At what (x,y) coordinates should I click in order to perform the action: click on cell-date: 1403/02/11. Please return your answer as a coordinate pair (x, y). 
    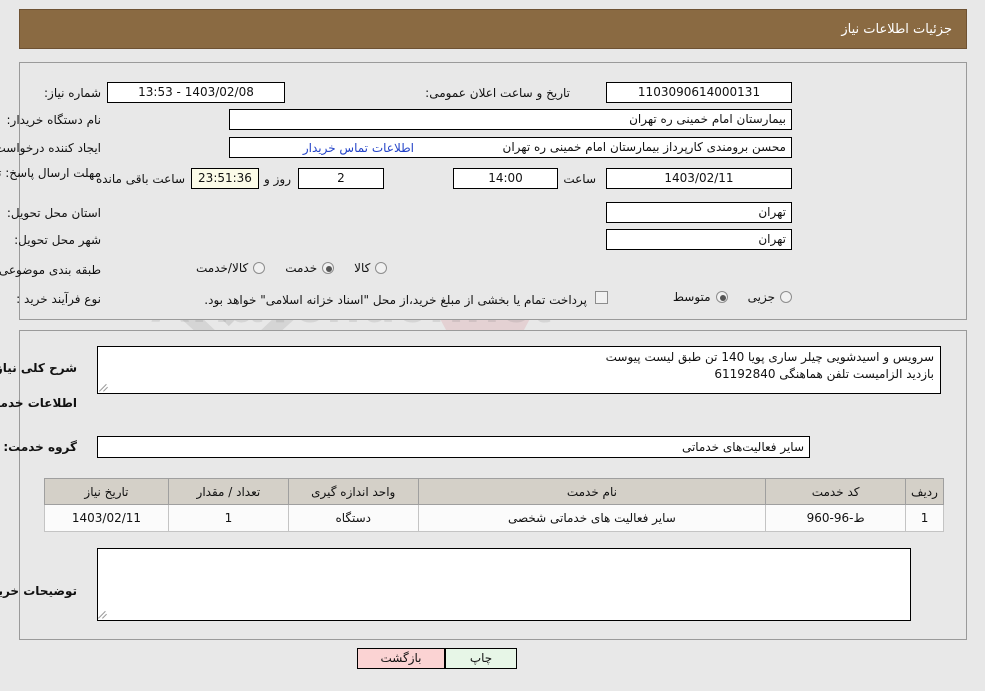
    Looking at the image, I should click on (106, 518).